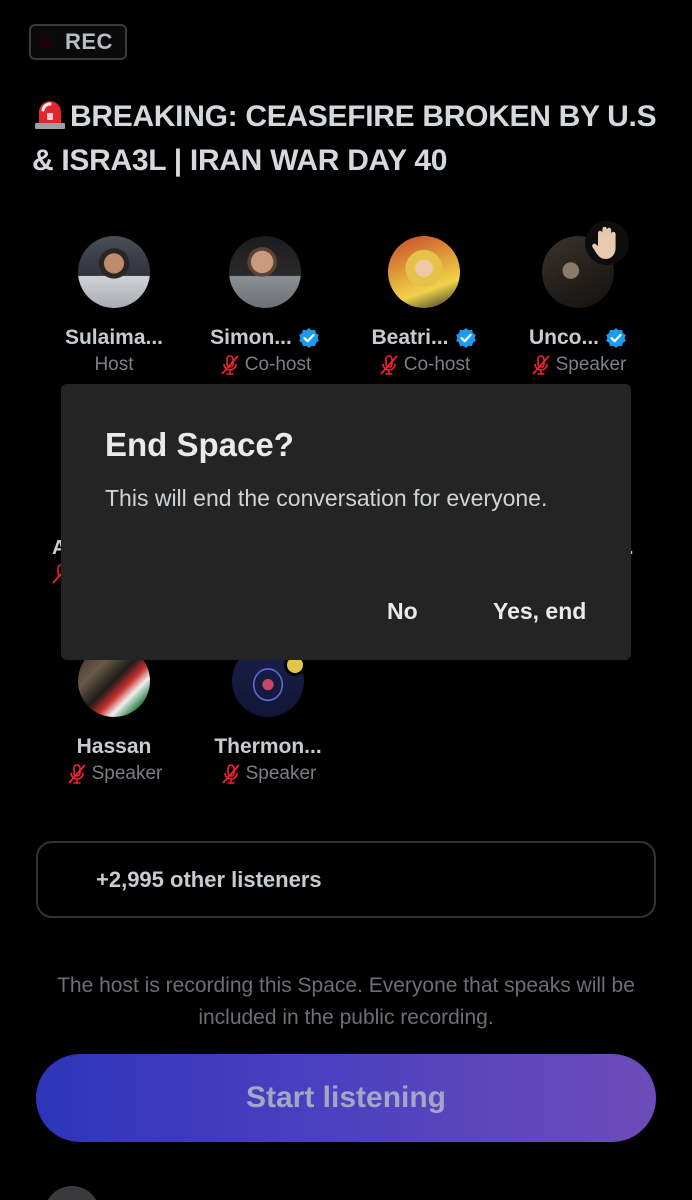 The width and height of the screenshot is (692, 1200). What do you see at coordinates (607, 243) in the screenshot?
I see `raised-hand-icon` at bounding box center [607, 243].